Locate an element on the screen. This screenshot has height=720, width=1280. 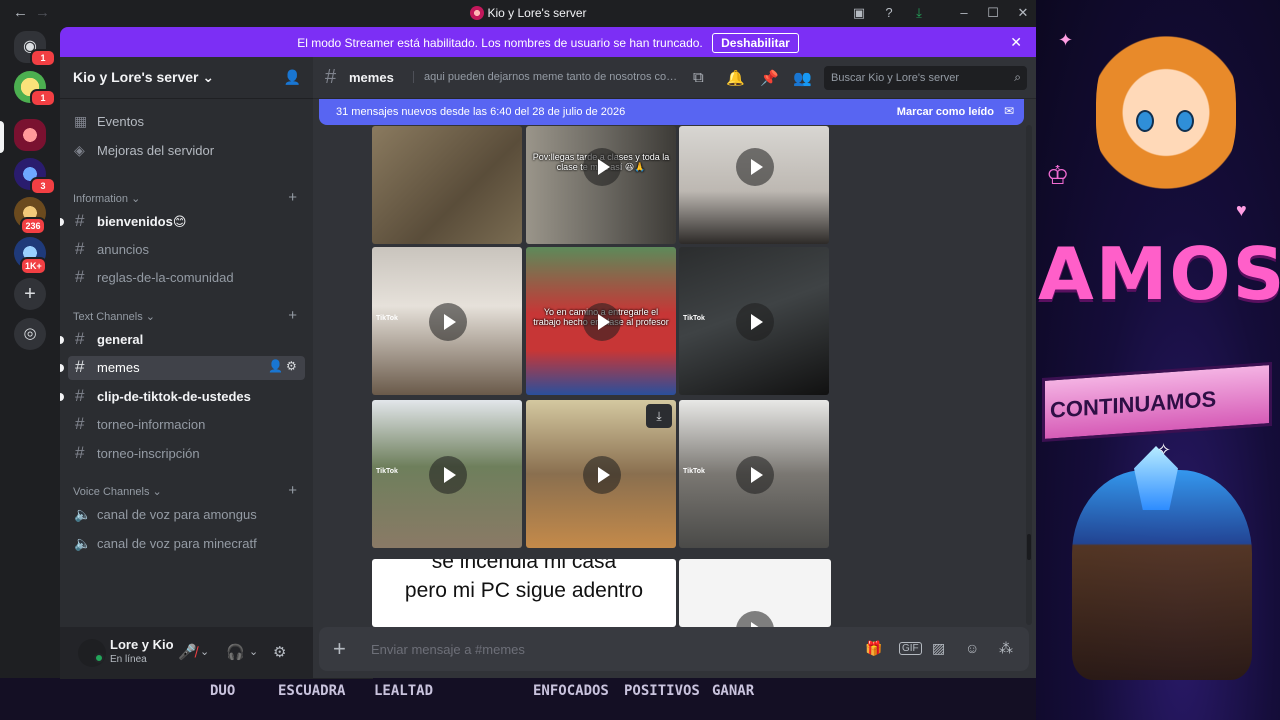
tiktok-watermark: TikTok is located at coordinates (694, 318).